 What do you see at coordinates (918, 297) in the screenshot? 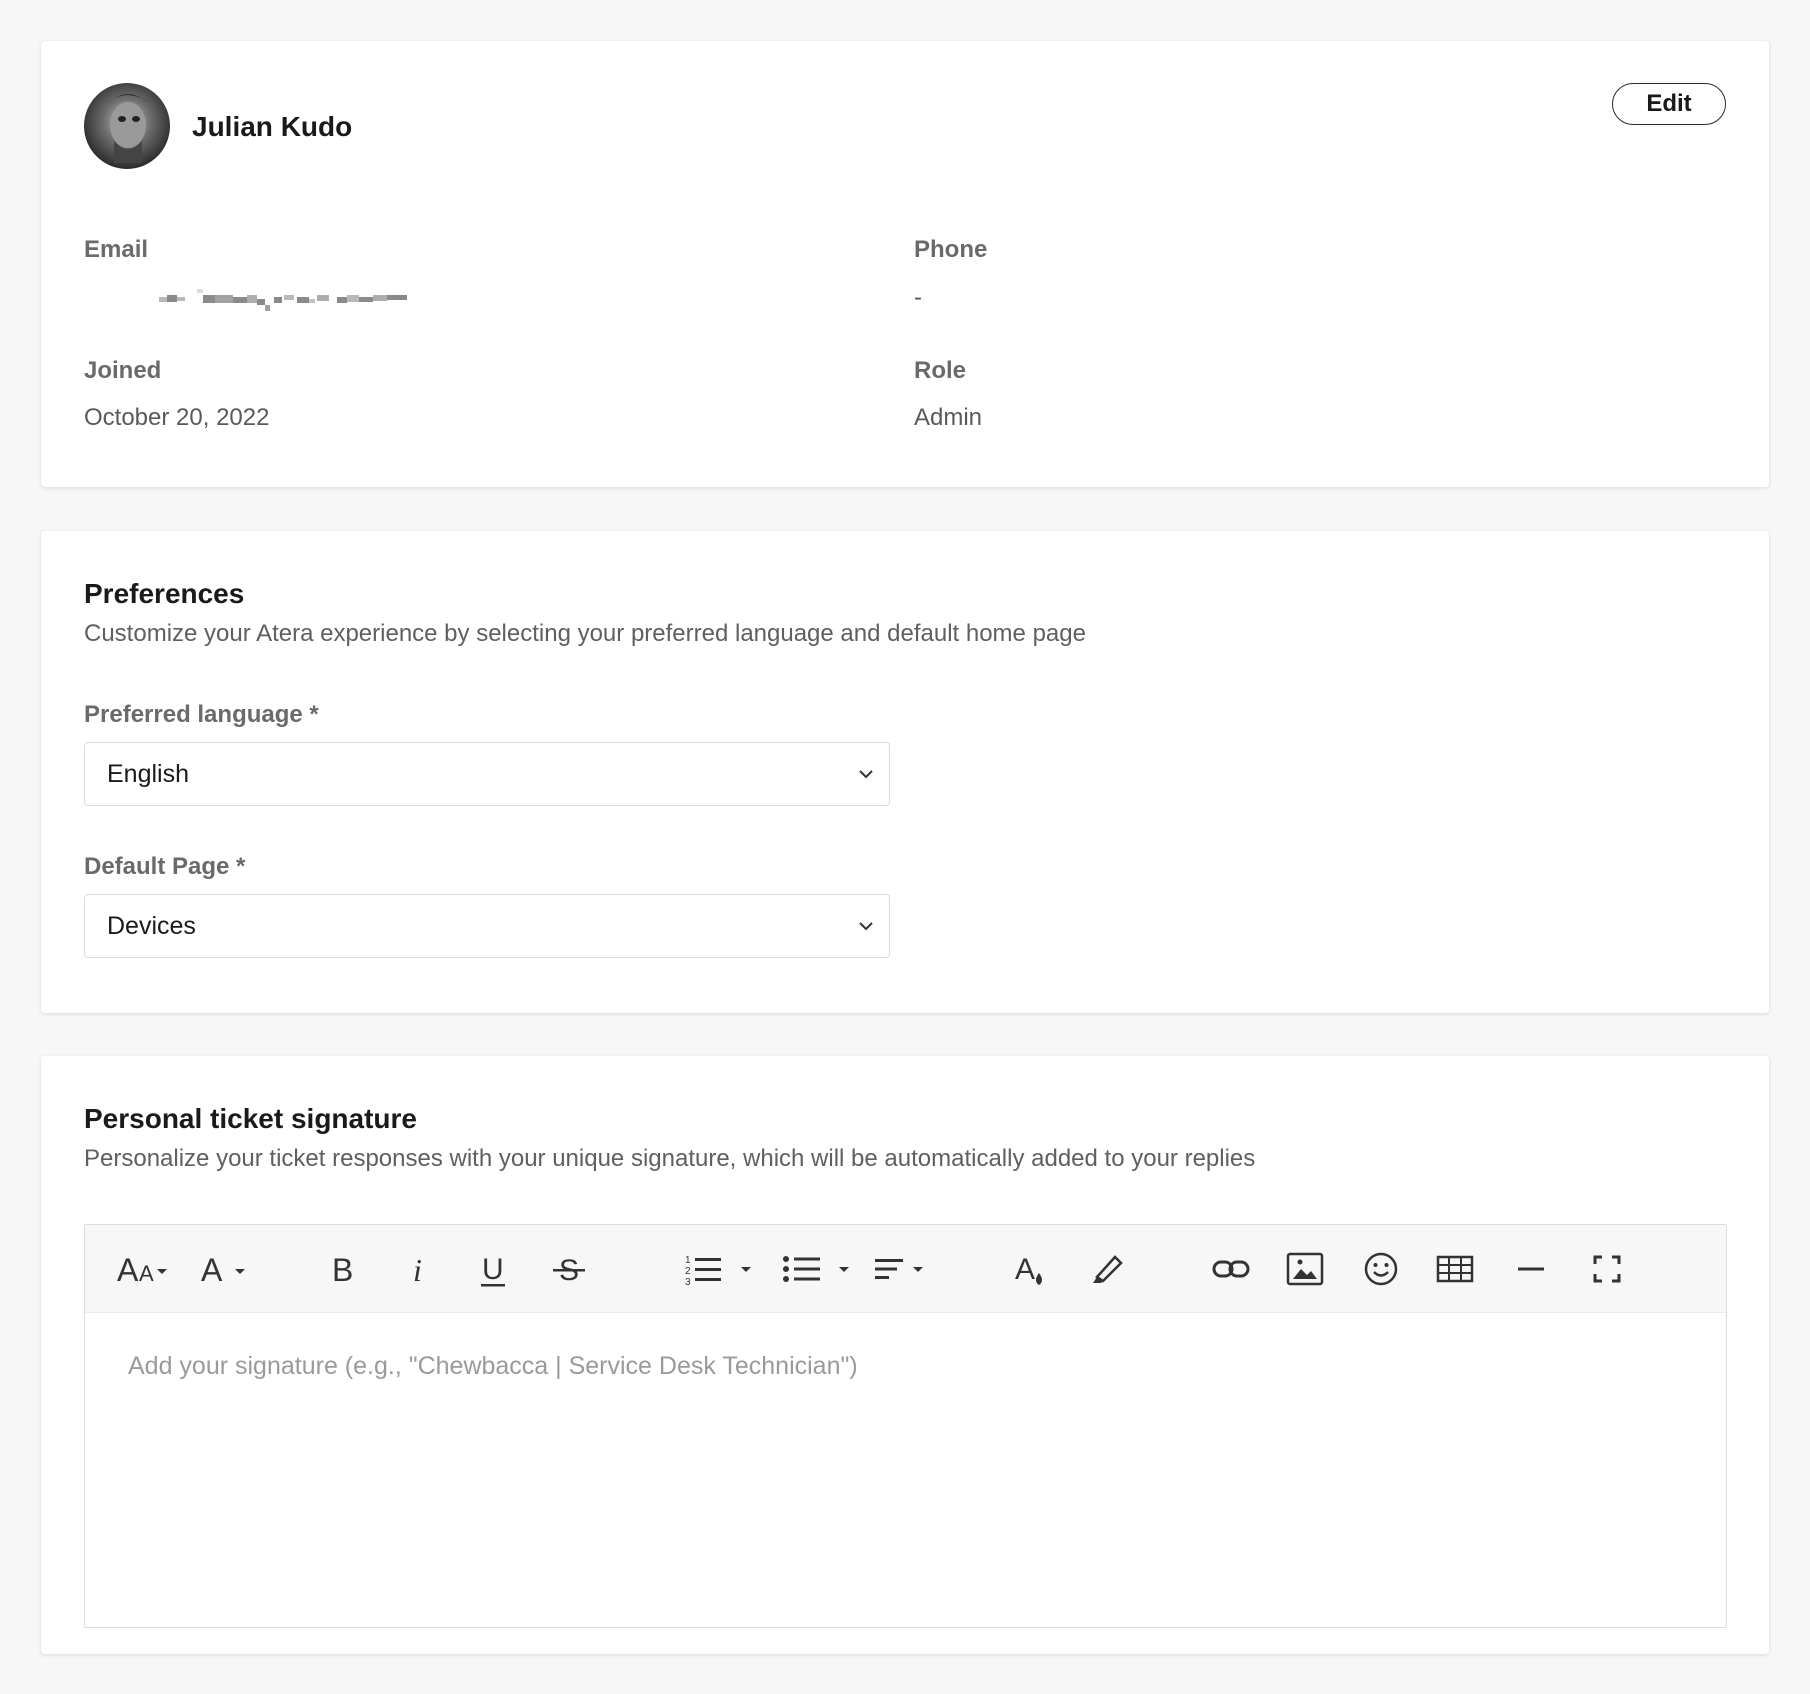
I see `phone-value: -` at bounding box center [918, 297].